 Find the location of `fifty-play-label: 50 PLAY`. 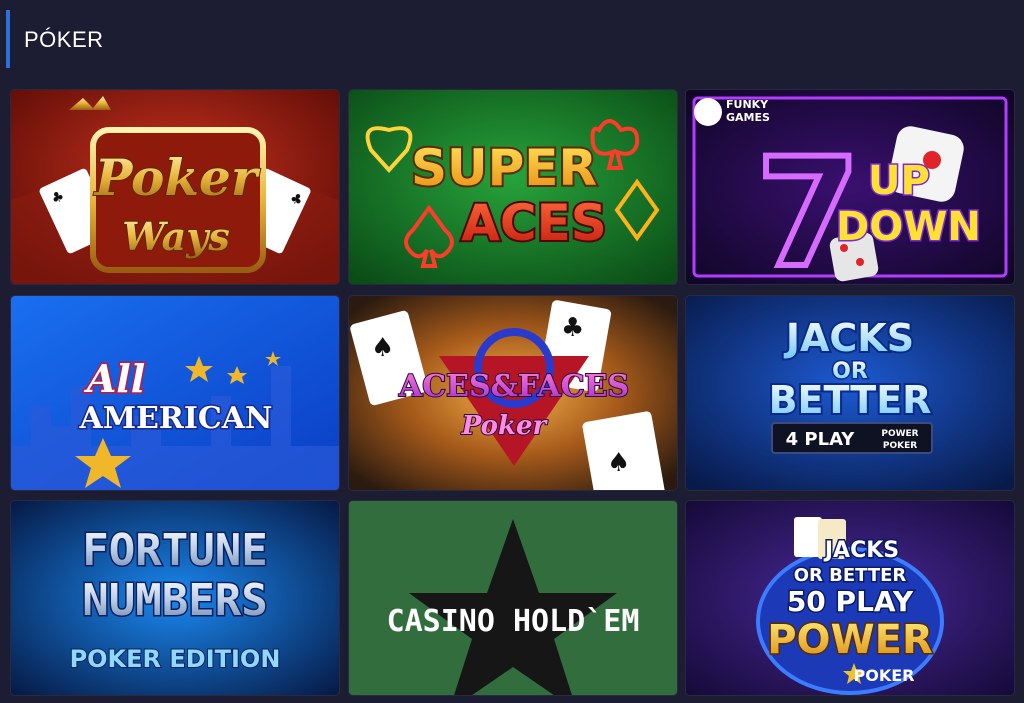

fifty-play-label: 50 PLAY is located at coordinates (850, 601).